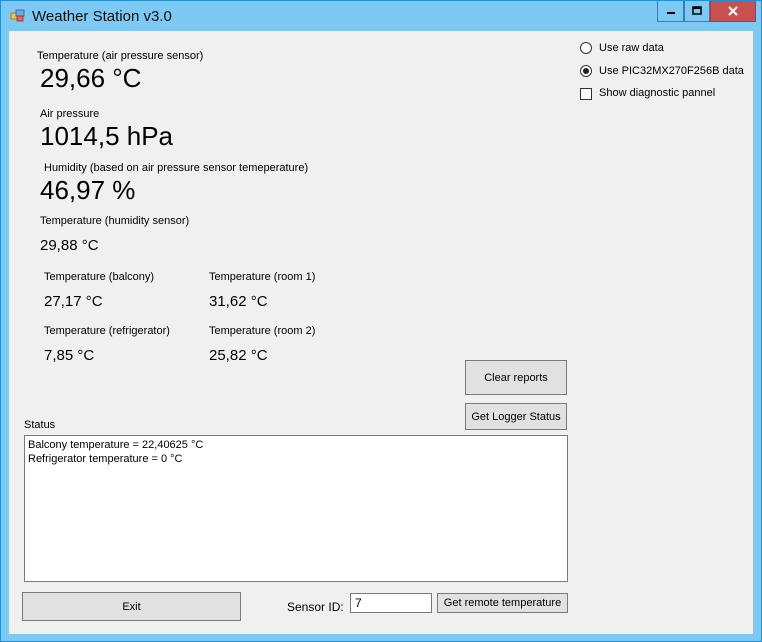 Image resolution: width=762 pixels, height=642 pixels. Describe the element at coordinates (107, 331) in the screenshot. I see `fridge-label: Temperature (refrigerator)` at that location.